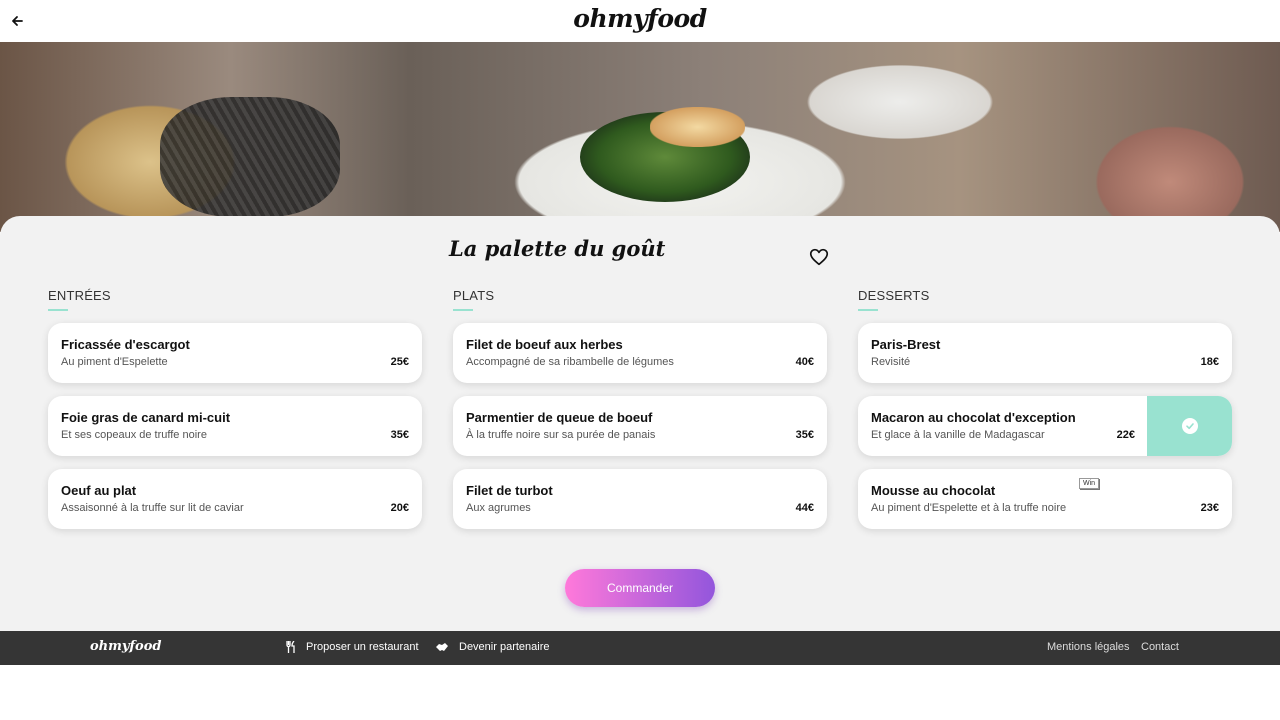 This screenshot has height=720, width=1280. What do you see at coordinates (99, 490) in the screenshot?
I see `dish-name: Oeuf au plat` at bounding box center [99, 490].